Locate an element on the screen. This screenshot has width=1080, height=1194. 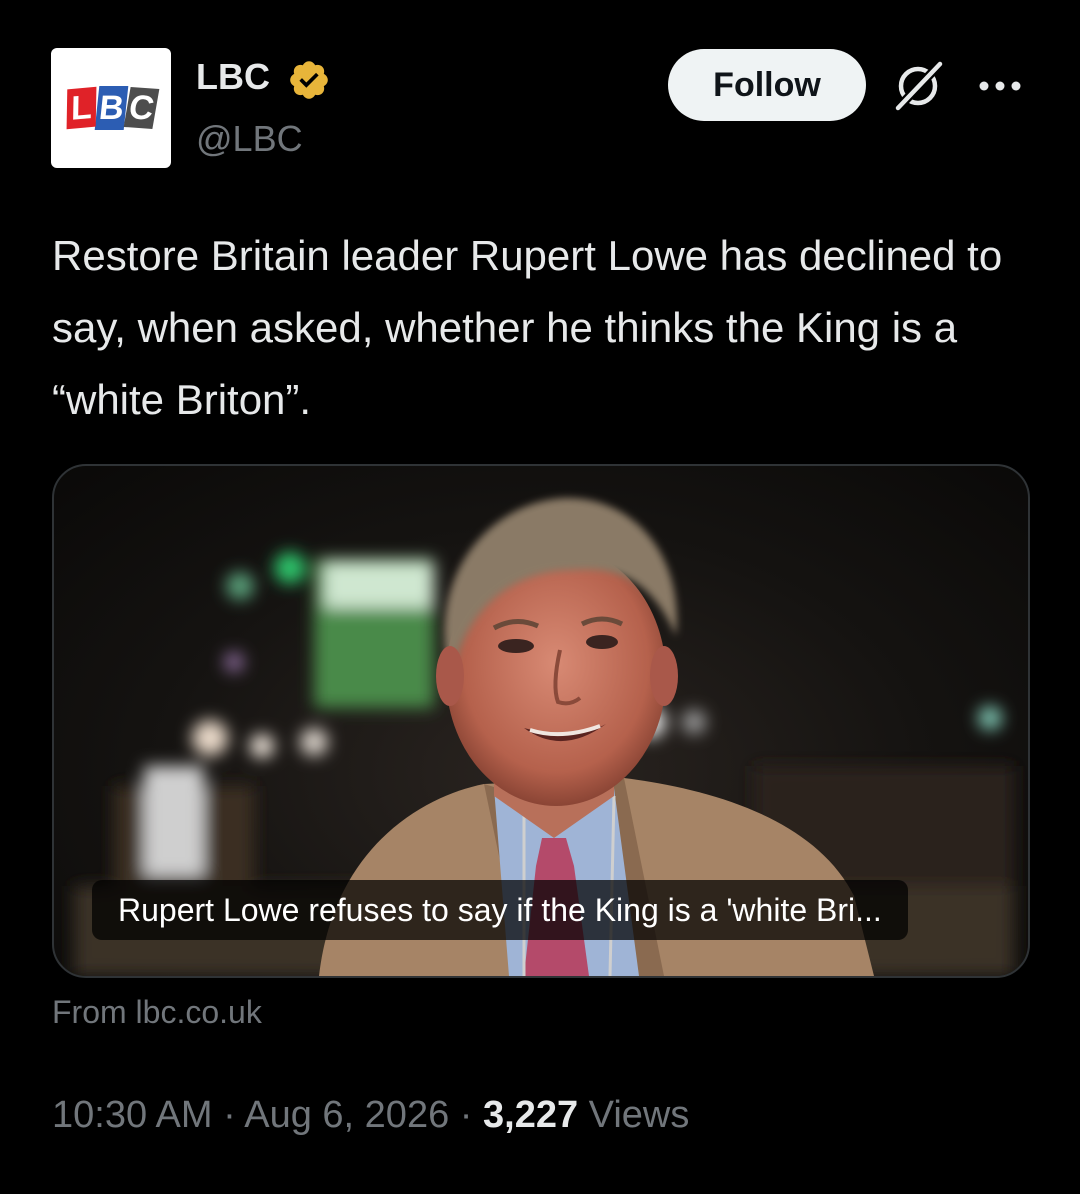
views-count: 3,227 is located at coordinates (531, 1115).